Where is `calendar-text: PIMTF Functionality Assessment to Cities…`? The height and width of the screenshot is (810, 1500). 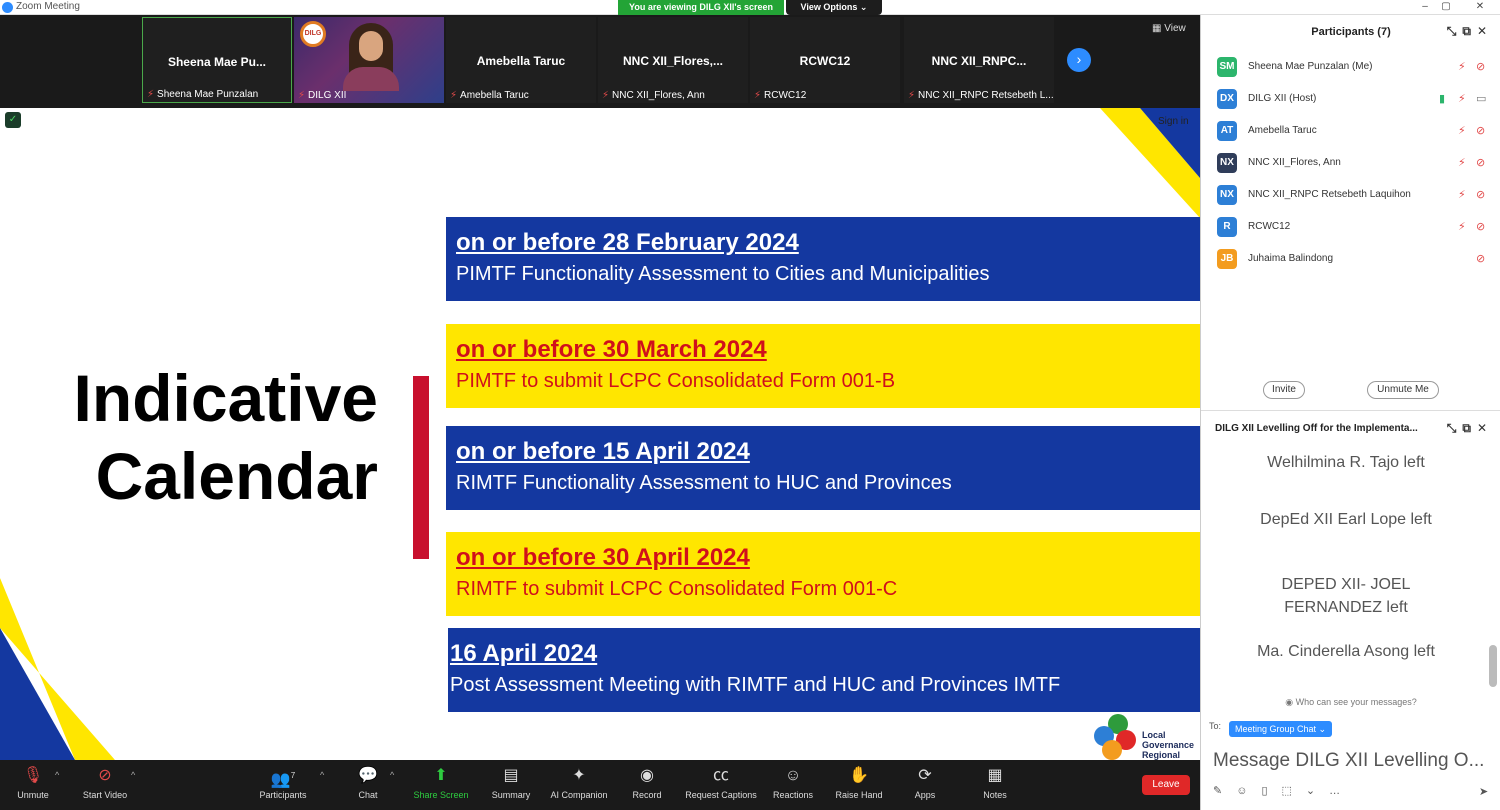
calendar-text: PIMTF Functionality Assessment to Cities… is located at coordinates (723, 274).